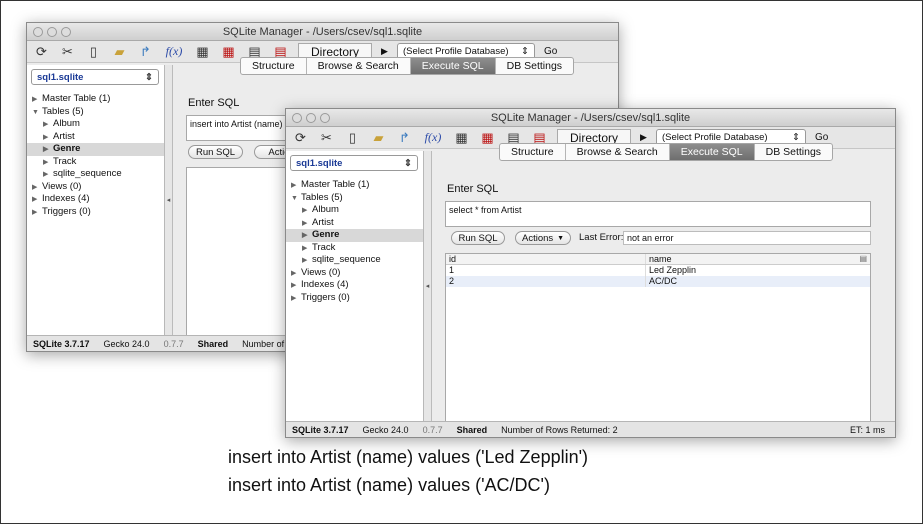 The height and width of the screenshot is (524, 923). What do you see at coordinates (752, 259) in the screenshot?
I see `column-header-name: name` at bounding box center [752, 259].